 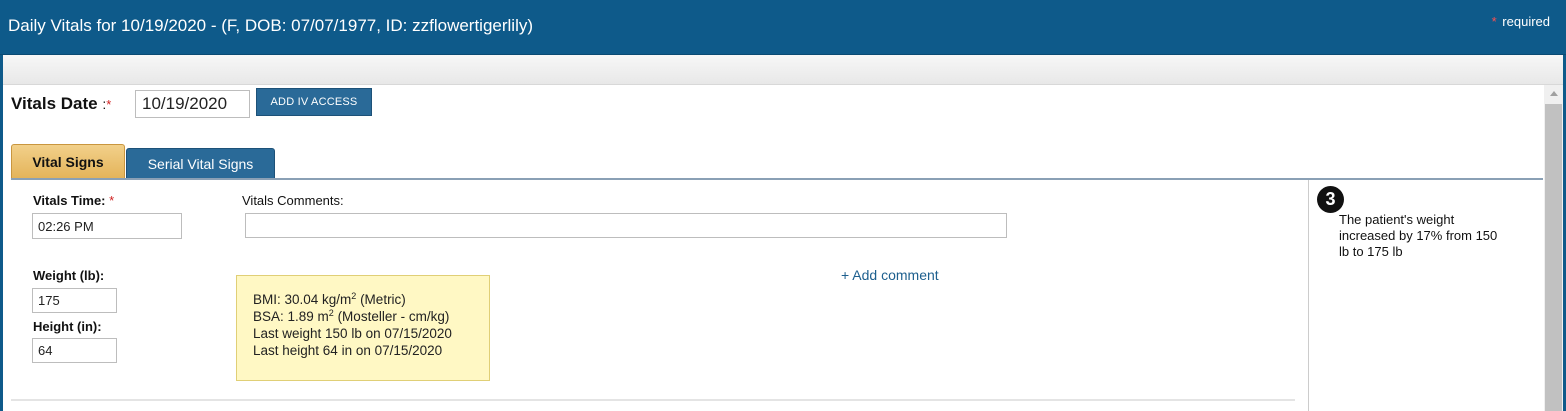 What do you see at coordinates (783, 70) in the screenshot?
I see `toolbar-strip` at bounding box center [783, 70].